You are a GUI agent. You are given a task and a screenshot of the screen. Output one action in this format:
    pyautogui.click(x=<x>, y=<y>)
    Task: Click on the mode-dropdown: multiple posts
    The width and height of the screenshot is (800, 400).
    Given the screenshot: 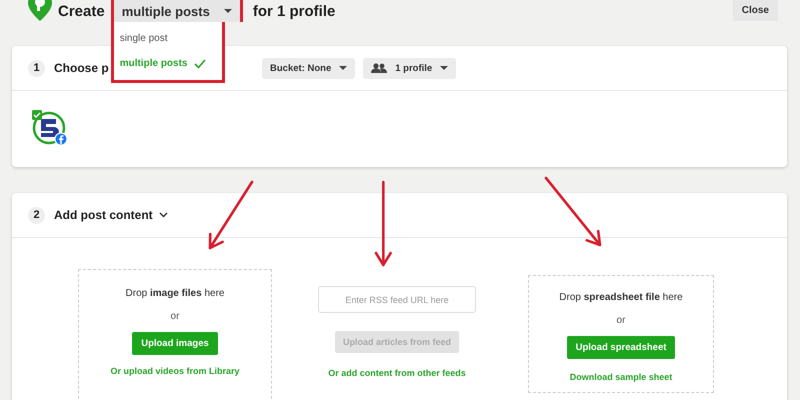 What is the action you would take?
    pyautogui.click(x=176, y=11)
    